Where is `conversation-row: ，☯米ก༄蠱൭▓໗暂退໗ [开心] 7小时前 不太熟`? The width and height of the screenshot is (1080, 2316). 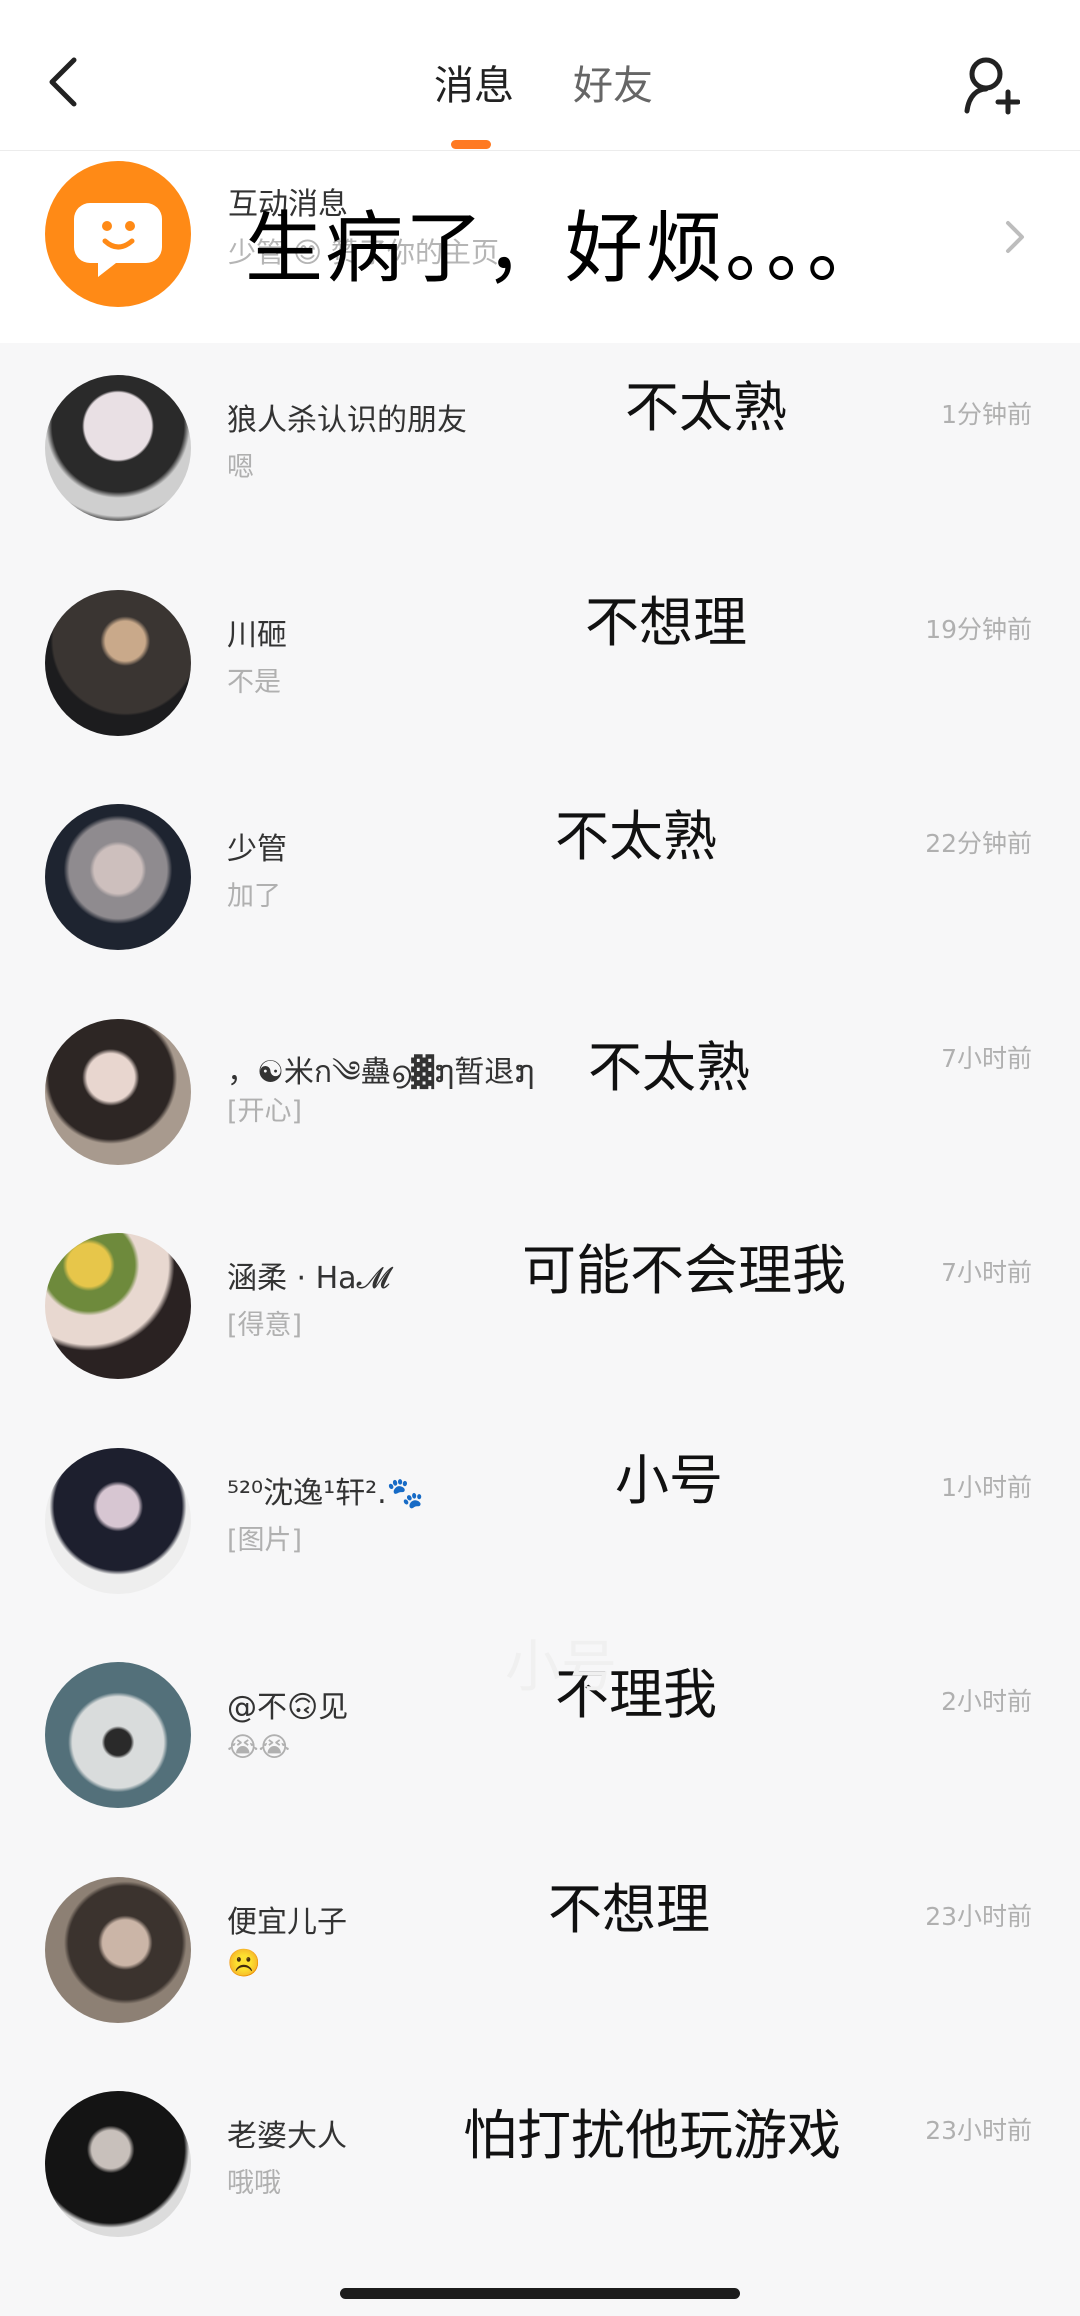
conversation-row: ，☯米ก༄蠱൭▓໗暂退໗ [开心] 7小时前 不太熟 is located at coordinates (540, 1094).